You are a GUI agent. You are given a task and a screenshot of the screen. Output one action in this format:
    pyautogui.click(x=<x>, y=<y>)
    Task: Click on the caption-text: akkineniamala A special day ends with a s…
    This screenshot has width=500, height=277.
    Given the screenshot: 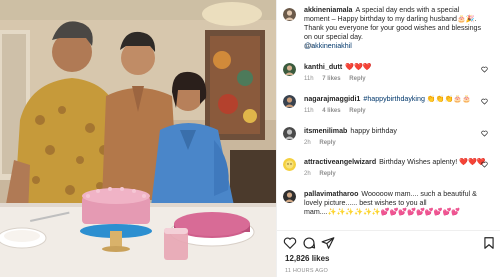 What is the action you would take?
    pyautogui.click(x=395, y=28)
    